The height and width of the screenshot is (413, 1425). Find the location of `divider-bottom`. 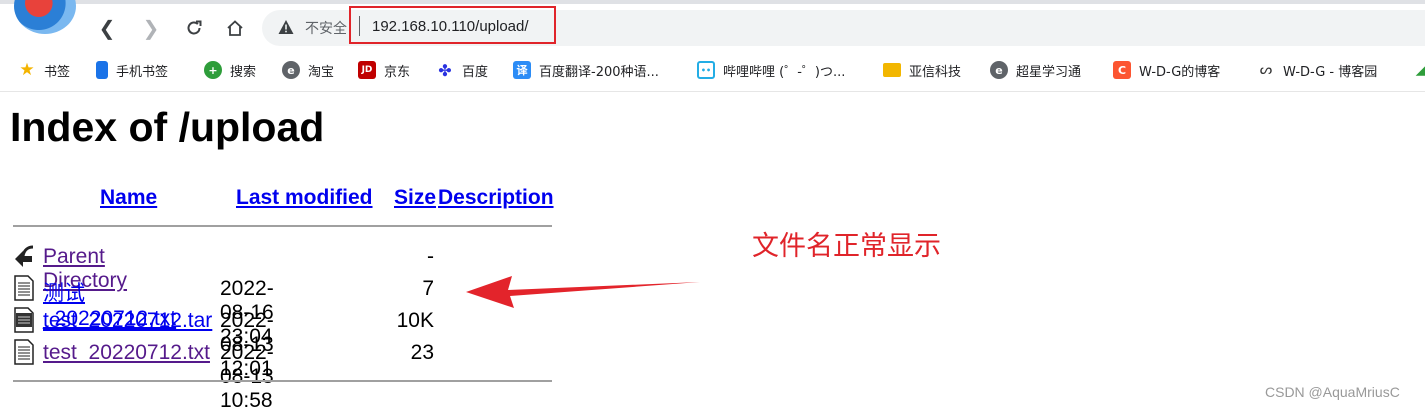

divider-bottom is located at coordinates (282, 381).